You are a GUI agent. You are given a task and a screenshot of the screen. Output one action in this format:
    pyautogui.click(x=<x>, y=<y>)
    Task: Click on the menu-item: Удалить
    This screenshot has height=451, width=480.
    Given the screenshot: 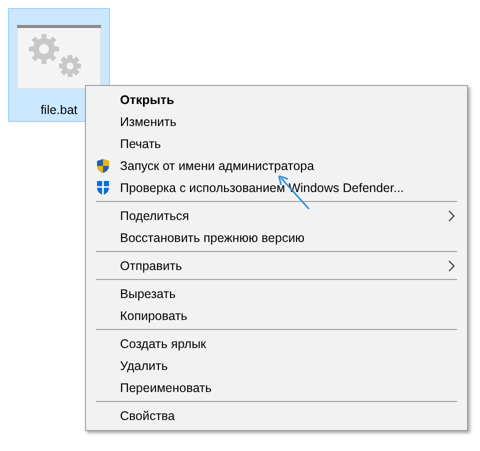 What is the action you would take?
    pyautogui.click(x=276, y=366)
    